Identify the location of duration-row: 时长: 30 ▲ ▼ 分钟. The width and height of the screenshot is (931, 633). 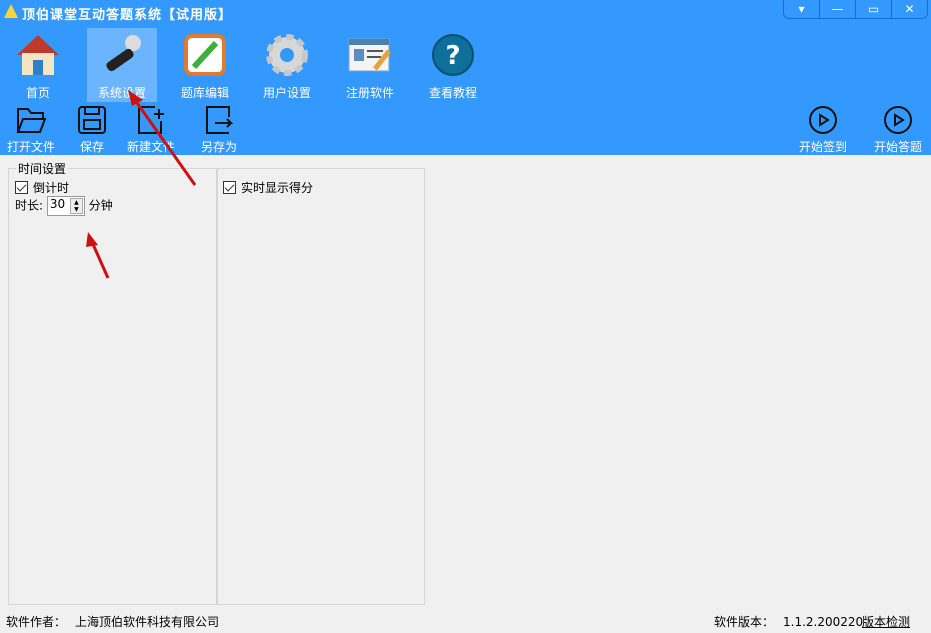
(64, 206).